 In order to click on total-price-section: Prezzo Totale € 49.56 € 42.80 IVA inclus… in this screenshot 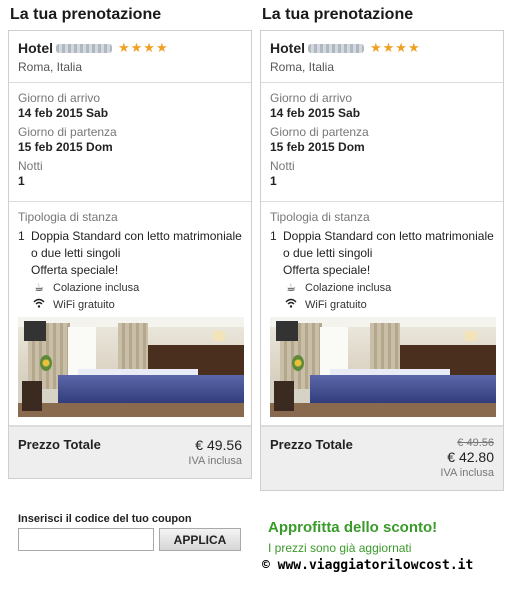, I will do `click(382, 458)`.